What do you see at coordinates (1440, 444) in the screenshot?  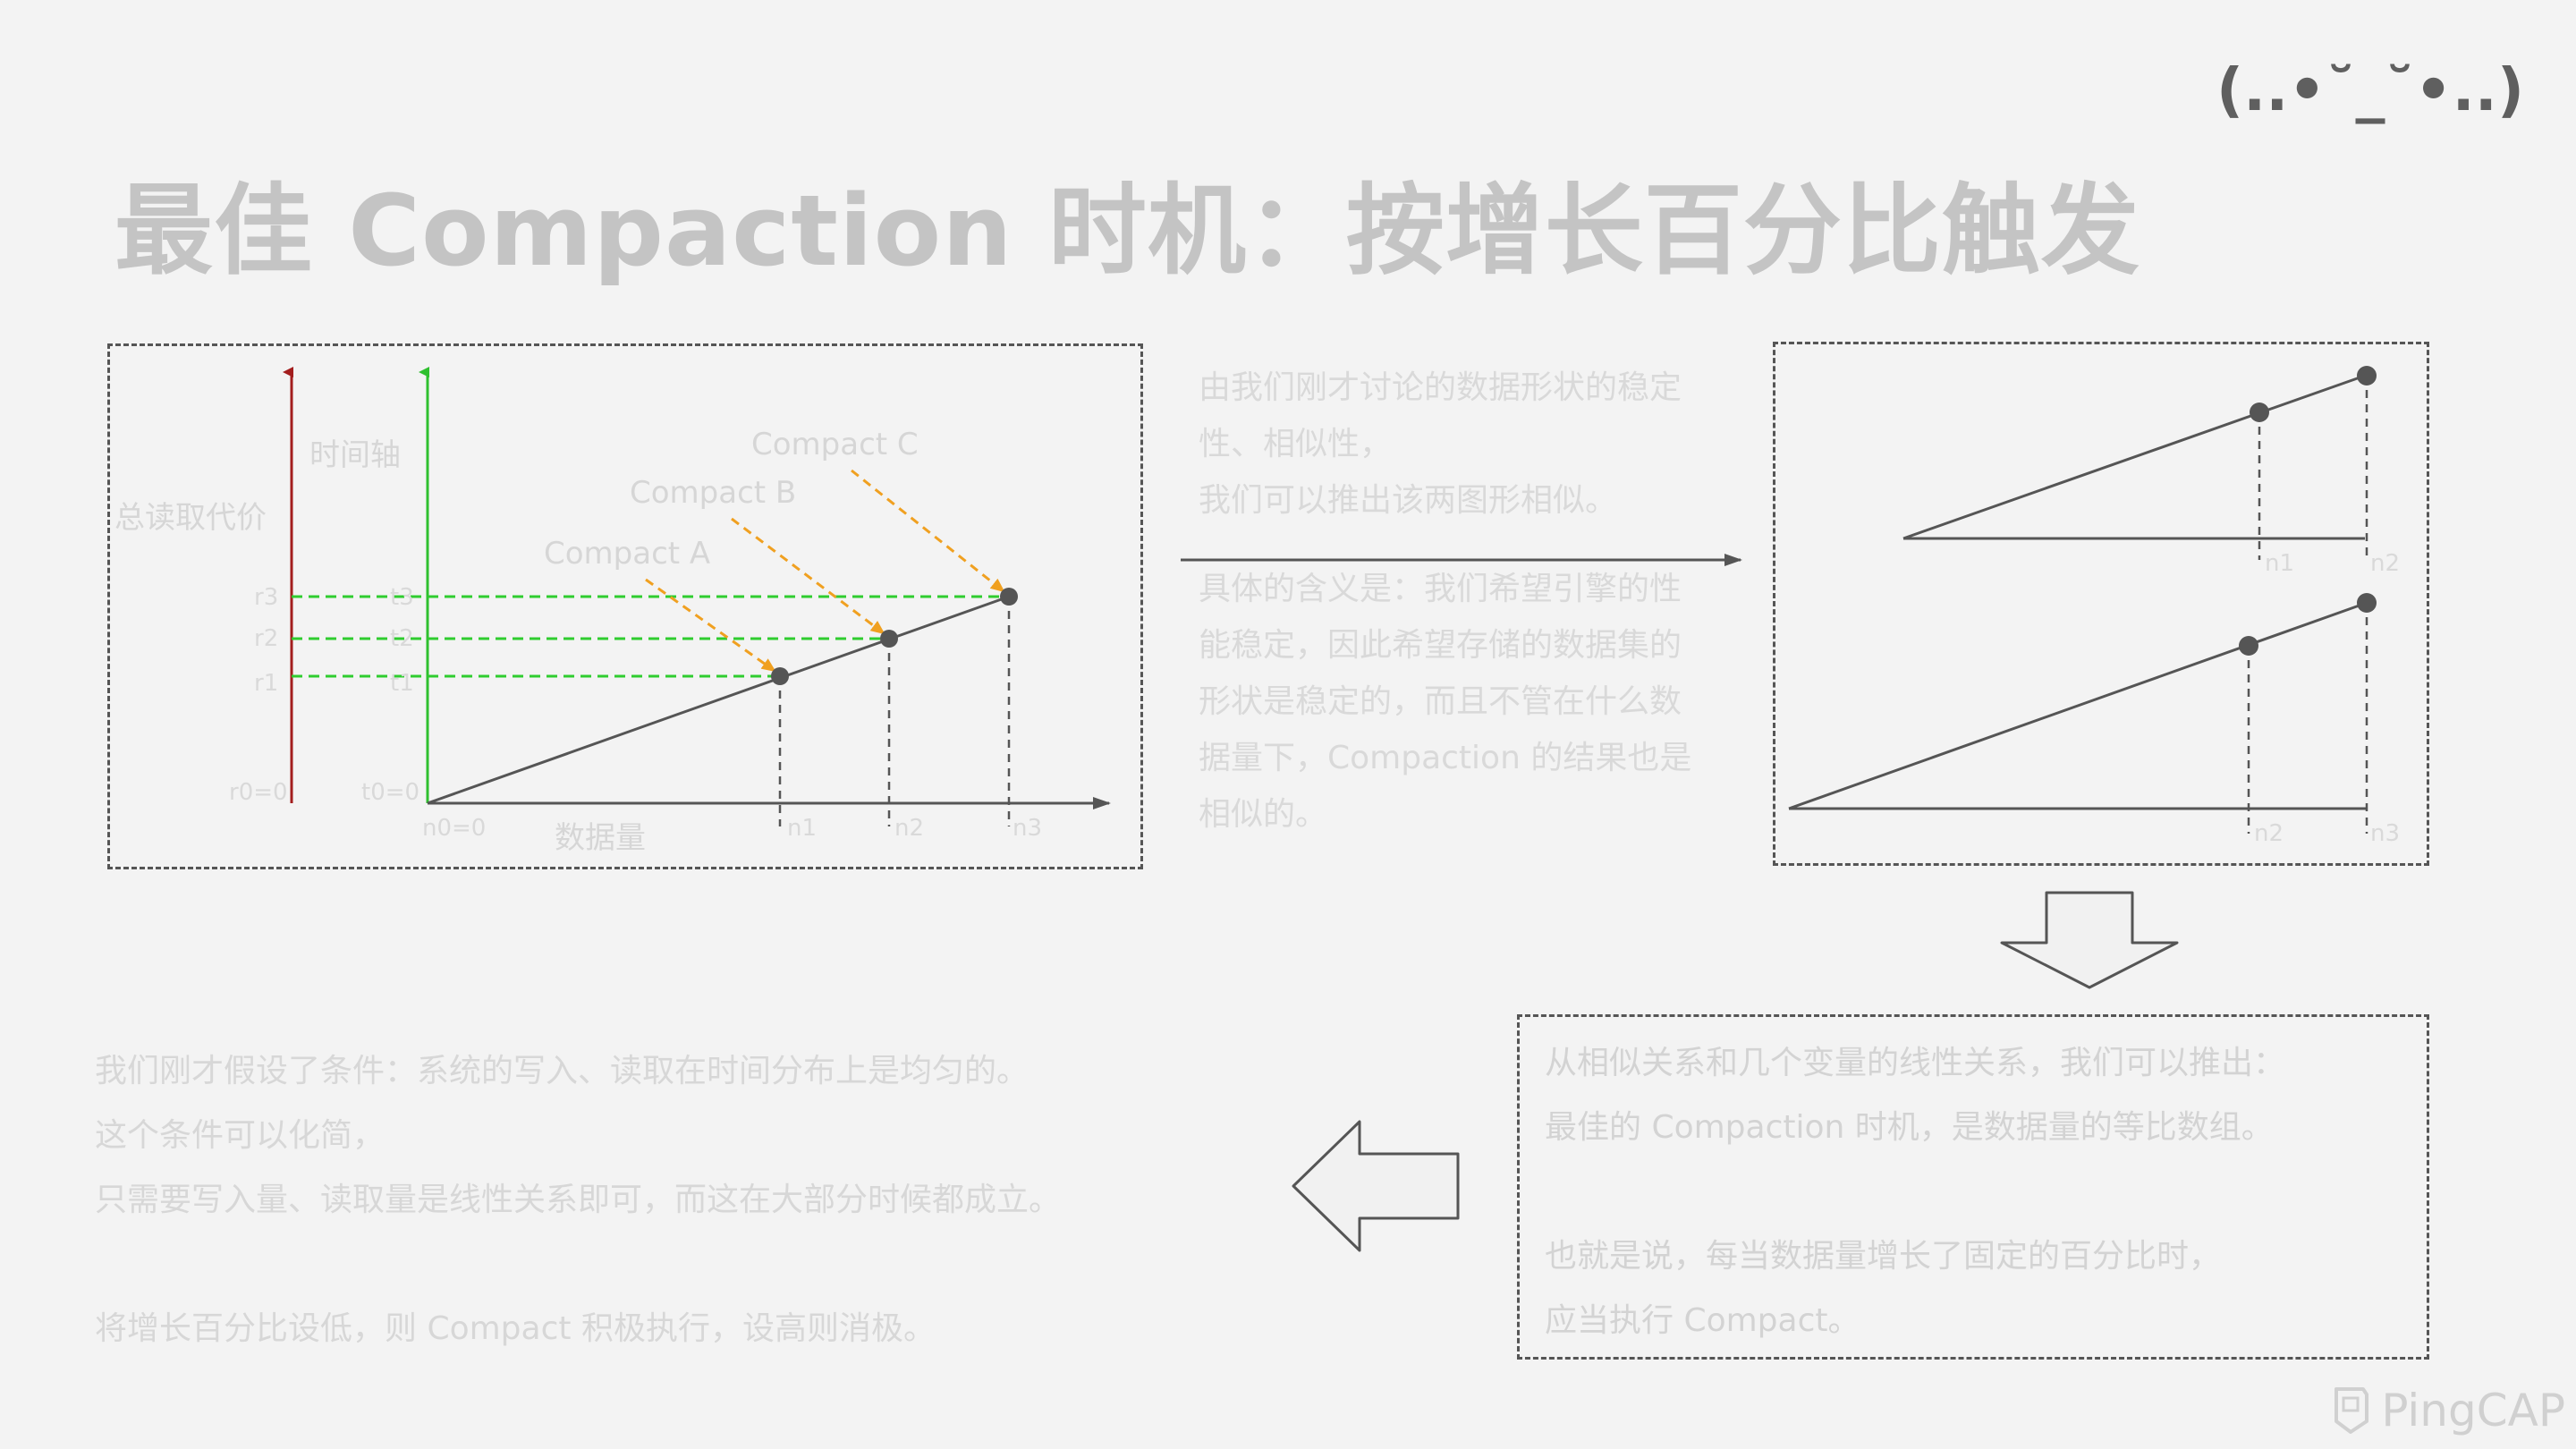 I see `similarity-paragraph: 由我们刚才讨论的数据形状的稳定 性、相似性， 我们可以推出该两图形相似。` at bounding box center [1440, 444].